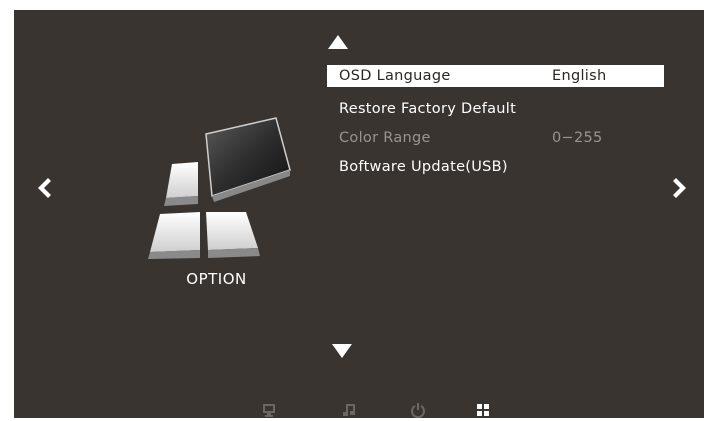 Image resolution: width=716 pixels, height=421 pixels. What do you see at coordinates (579, 76) in the screenshot?
I see `menu-value: English` at bounding box center [579, 76].